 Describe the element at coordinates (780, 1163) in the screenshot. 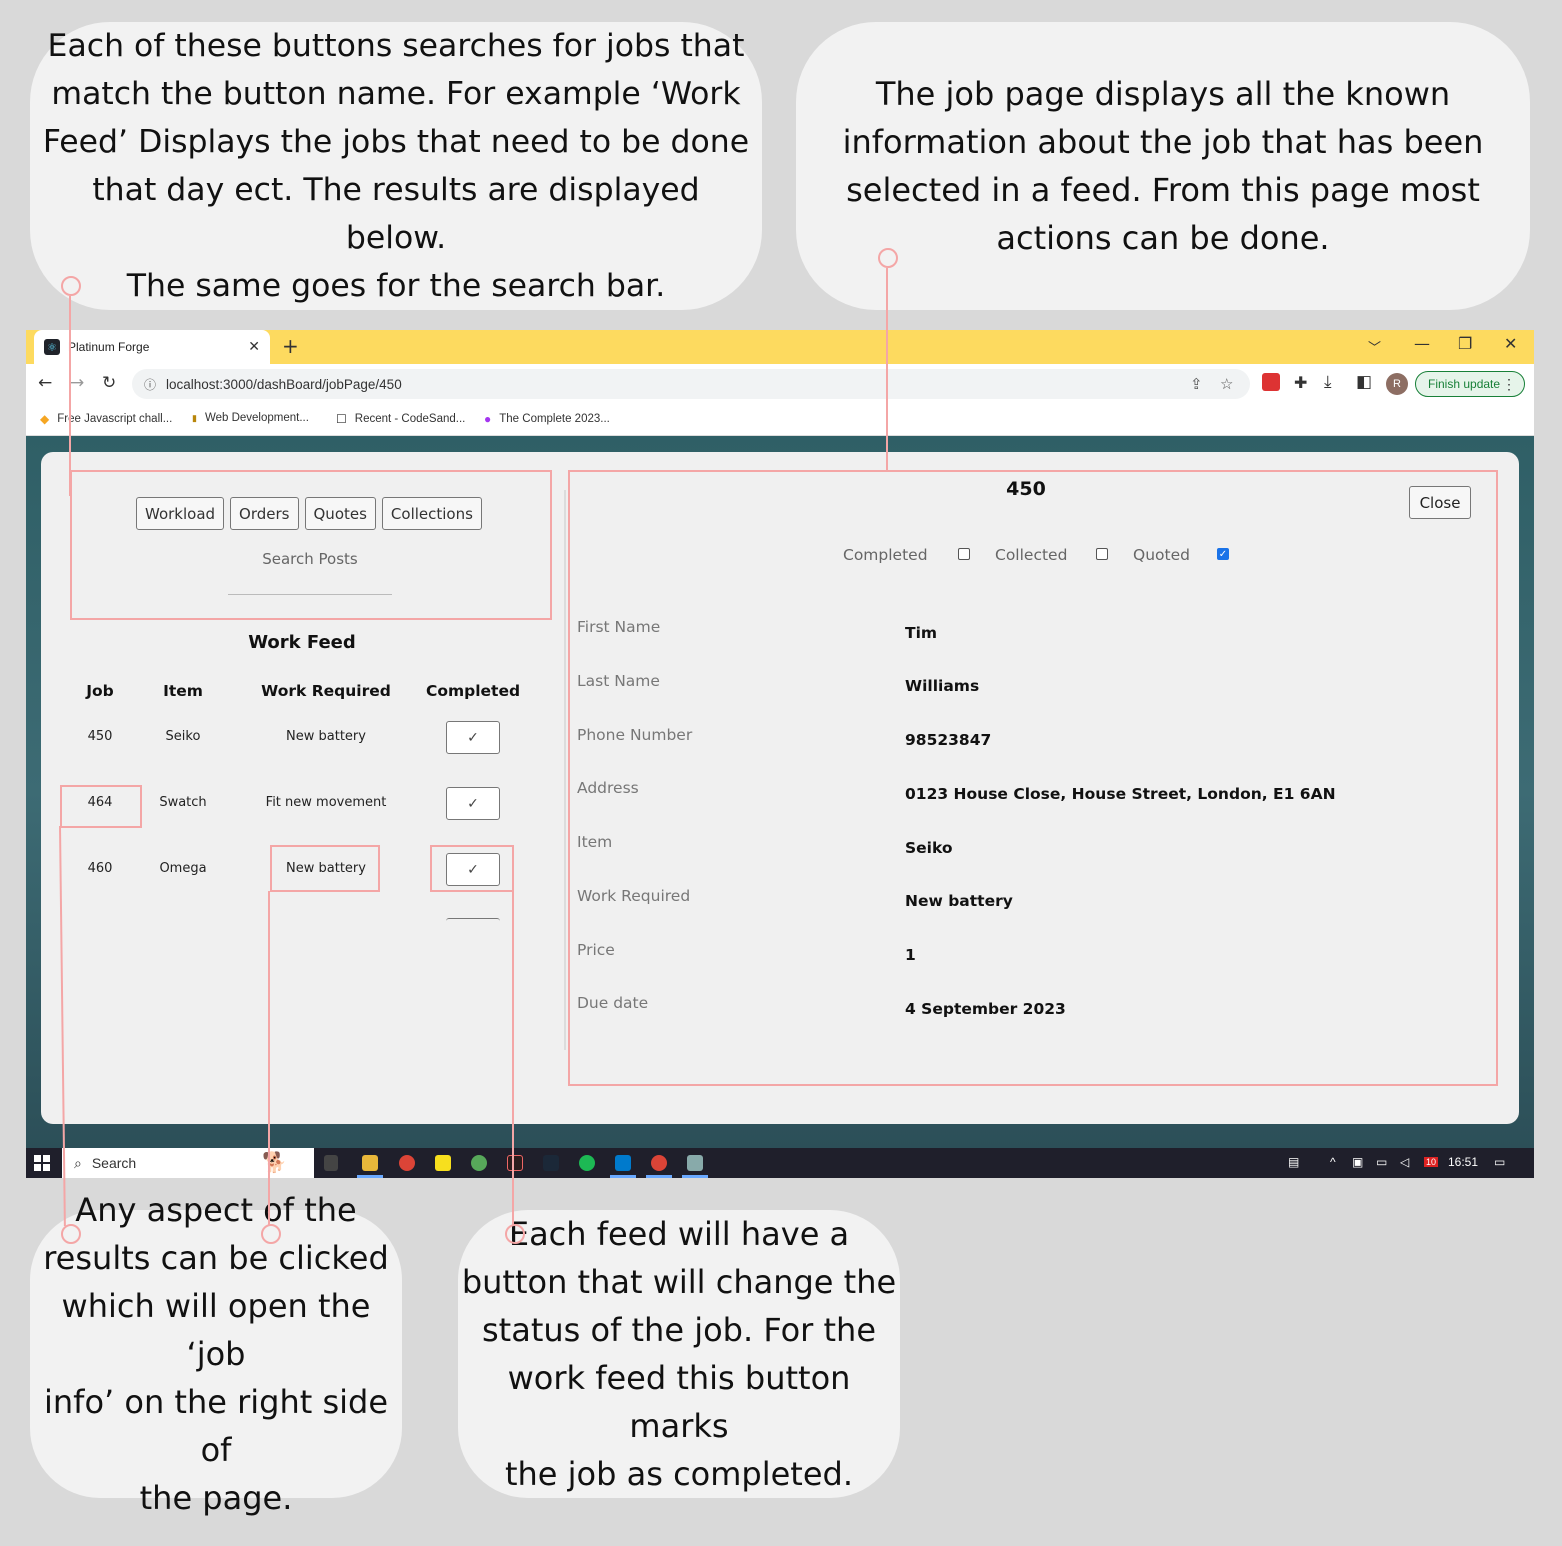

I see `taskbar: ⌕ Search 🐕 ▤ ^ ▣ ▭ ◁ 10 16:51 ▭` at that location.